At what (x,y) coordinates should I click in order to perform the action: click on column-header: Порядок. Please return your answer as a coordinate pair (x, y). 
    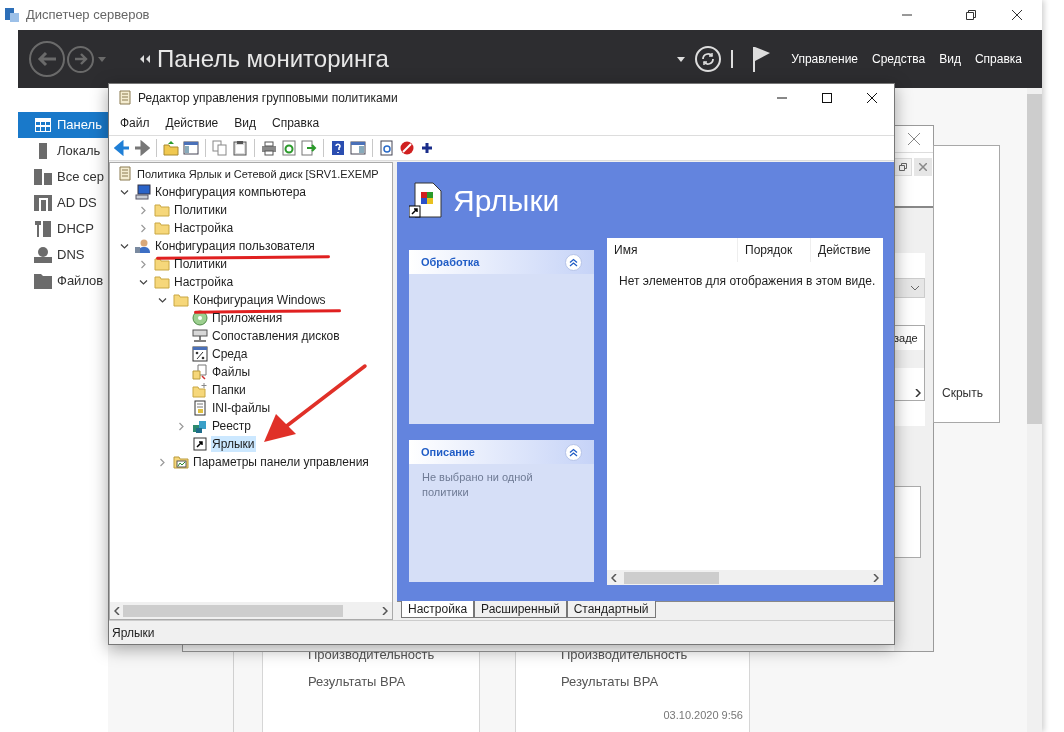
    Looking at the image, I should click on (773, 250).